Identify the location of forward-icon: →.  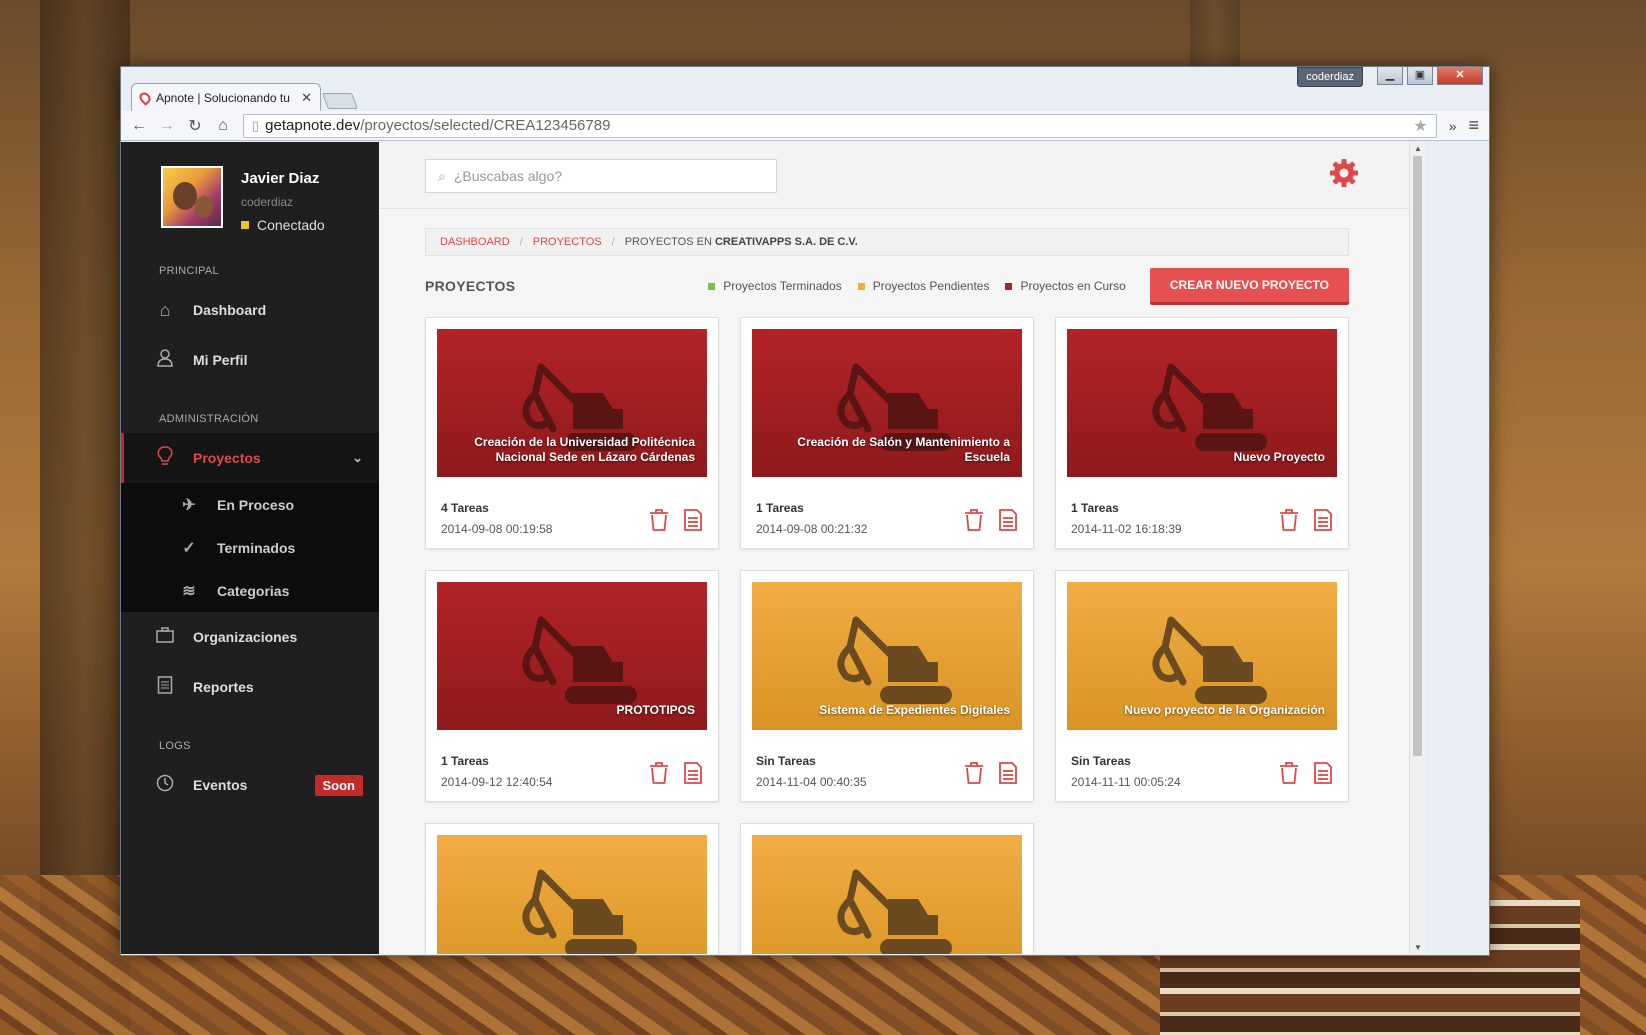
(167, 126).